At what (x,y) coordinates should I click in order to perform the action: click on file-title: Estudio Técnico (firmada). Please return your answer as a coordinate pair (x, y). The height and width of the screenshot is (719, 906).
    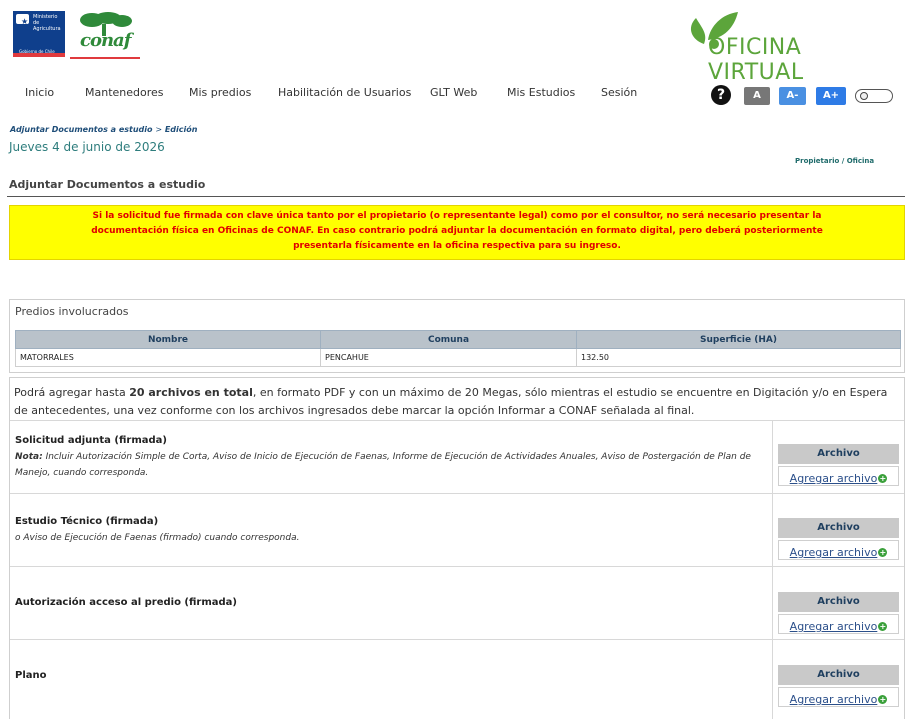
    Looking at the image, I should click on (87, 521).